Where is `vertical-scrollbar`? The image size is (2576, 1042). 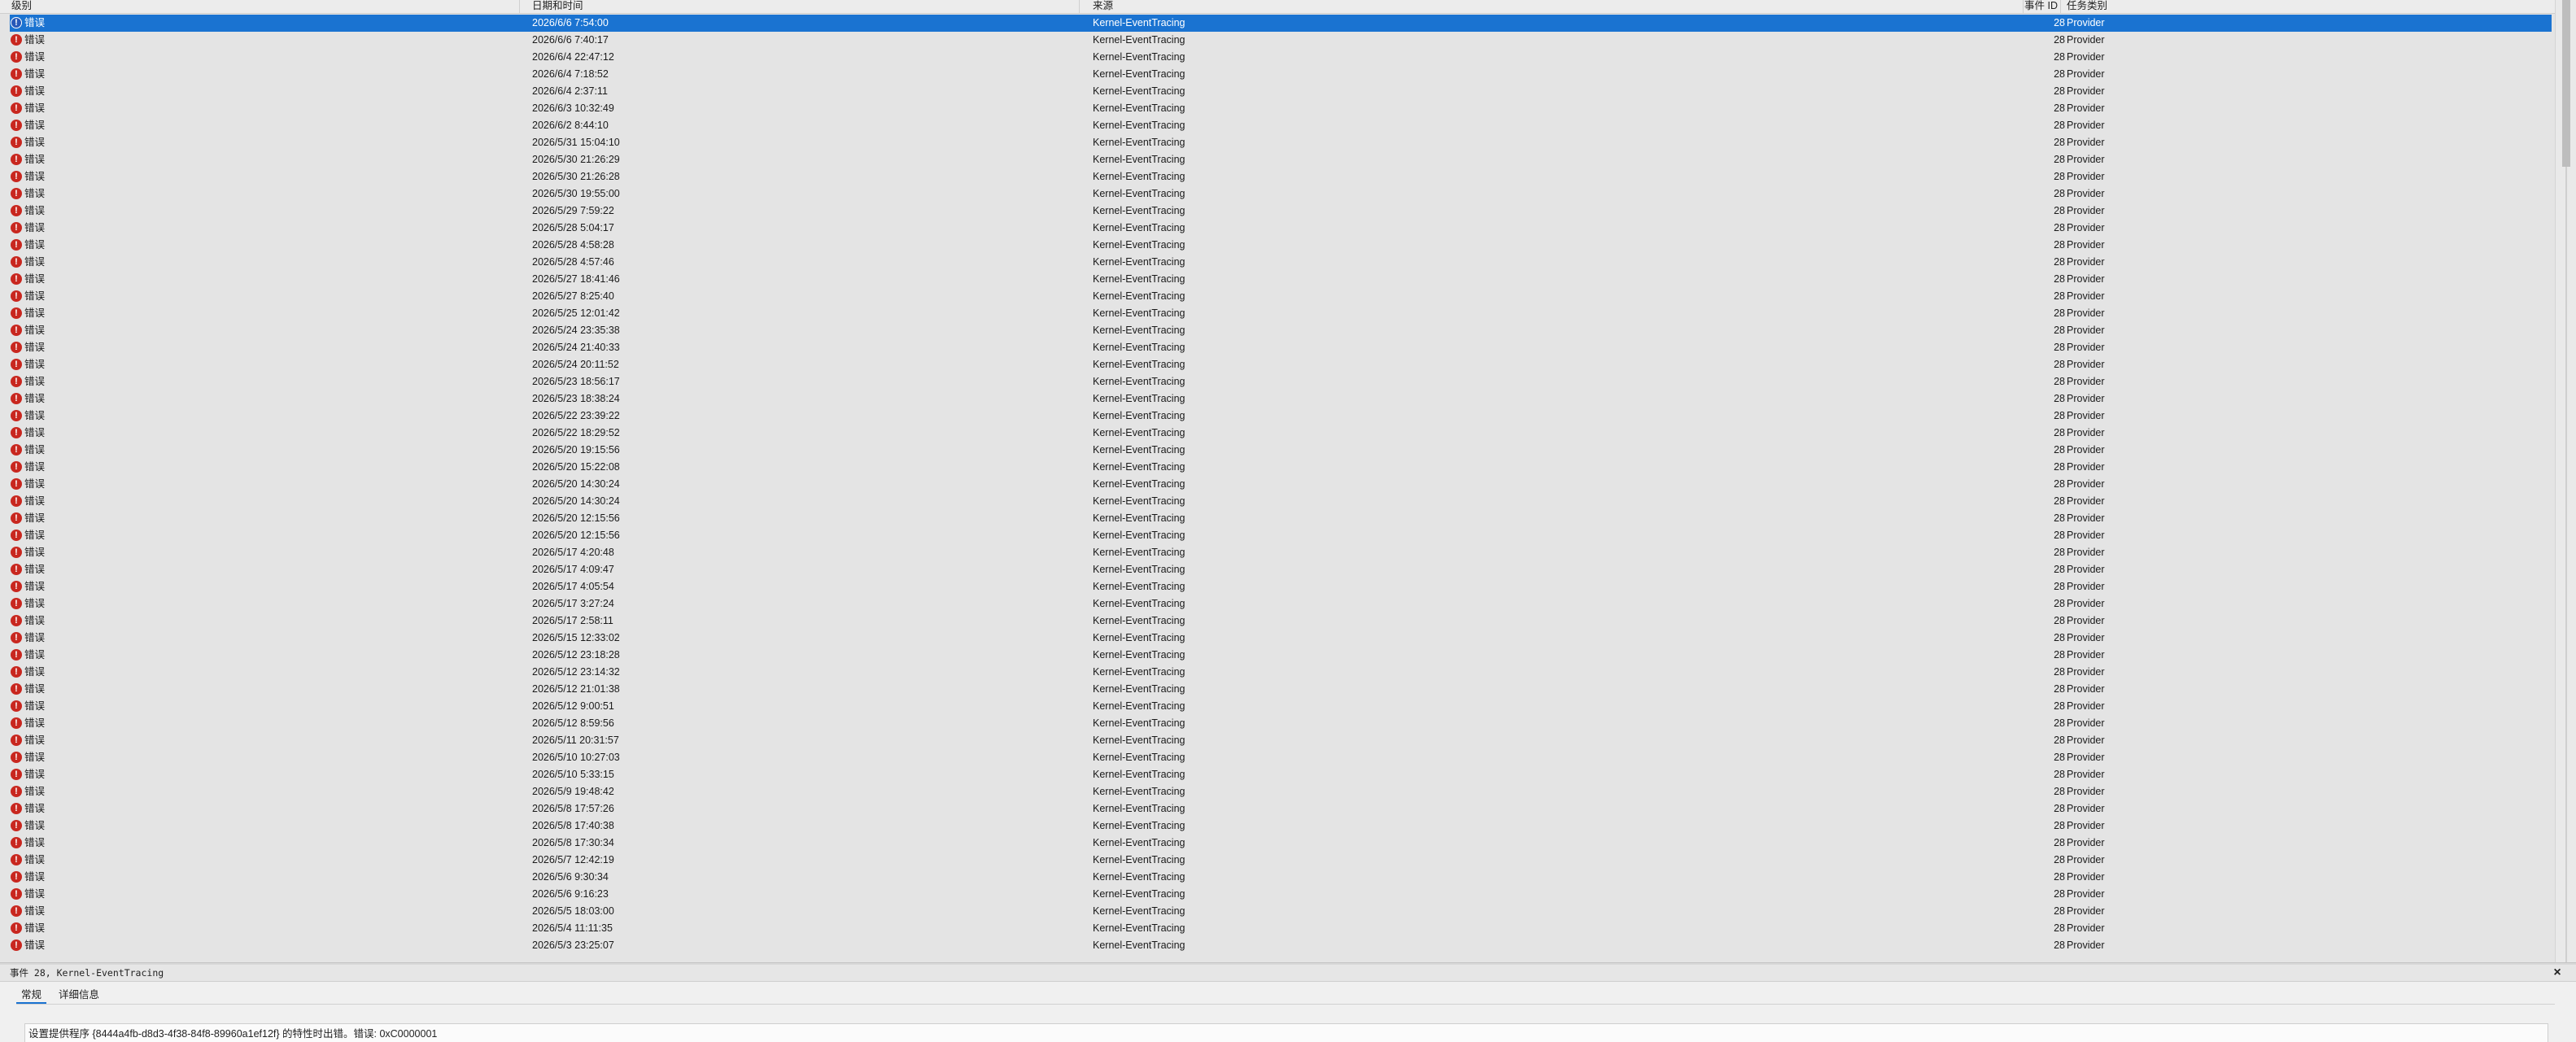
vertical-scrollbar is located at coordinates (2565, 481).